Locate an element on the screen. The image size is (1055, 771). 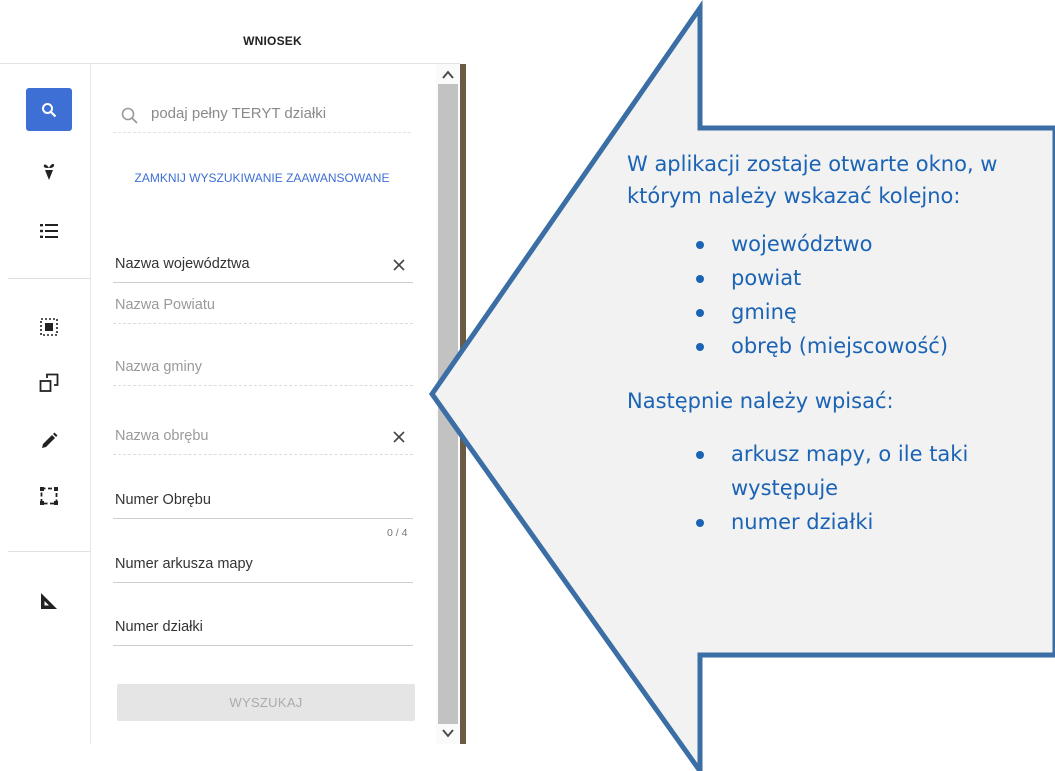
list-item: powiat is located at coordinates (841, 278).